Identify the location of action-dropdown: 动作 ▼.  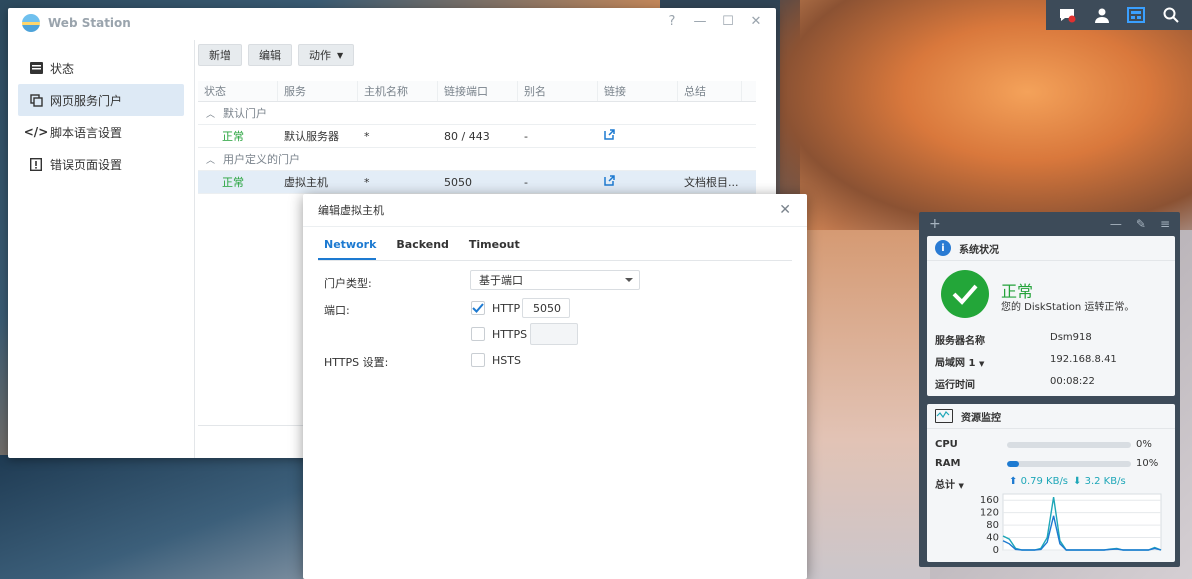
(326, 55).